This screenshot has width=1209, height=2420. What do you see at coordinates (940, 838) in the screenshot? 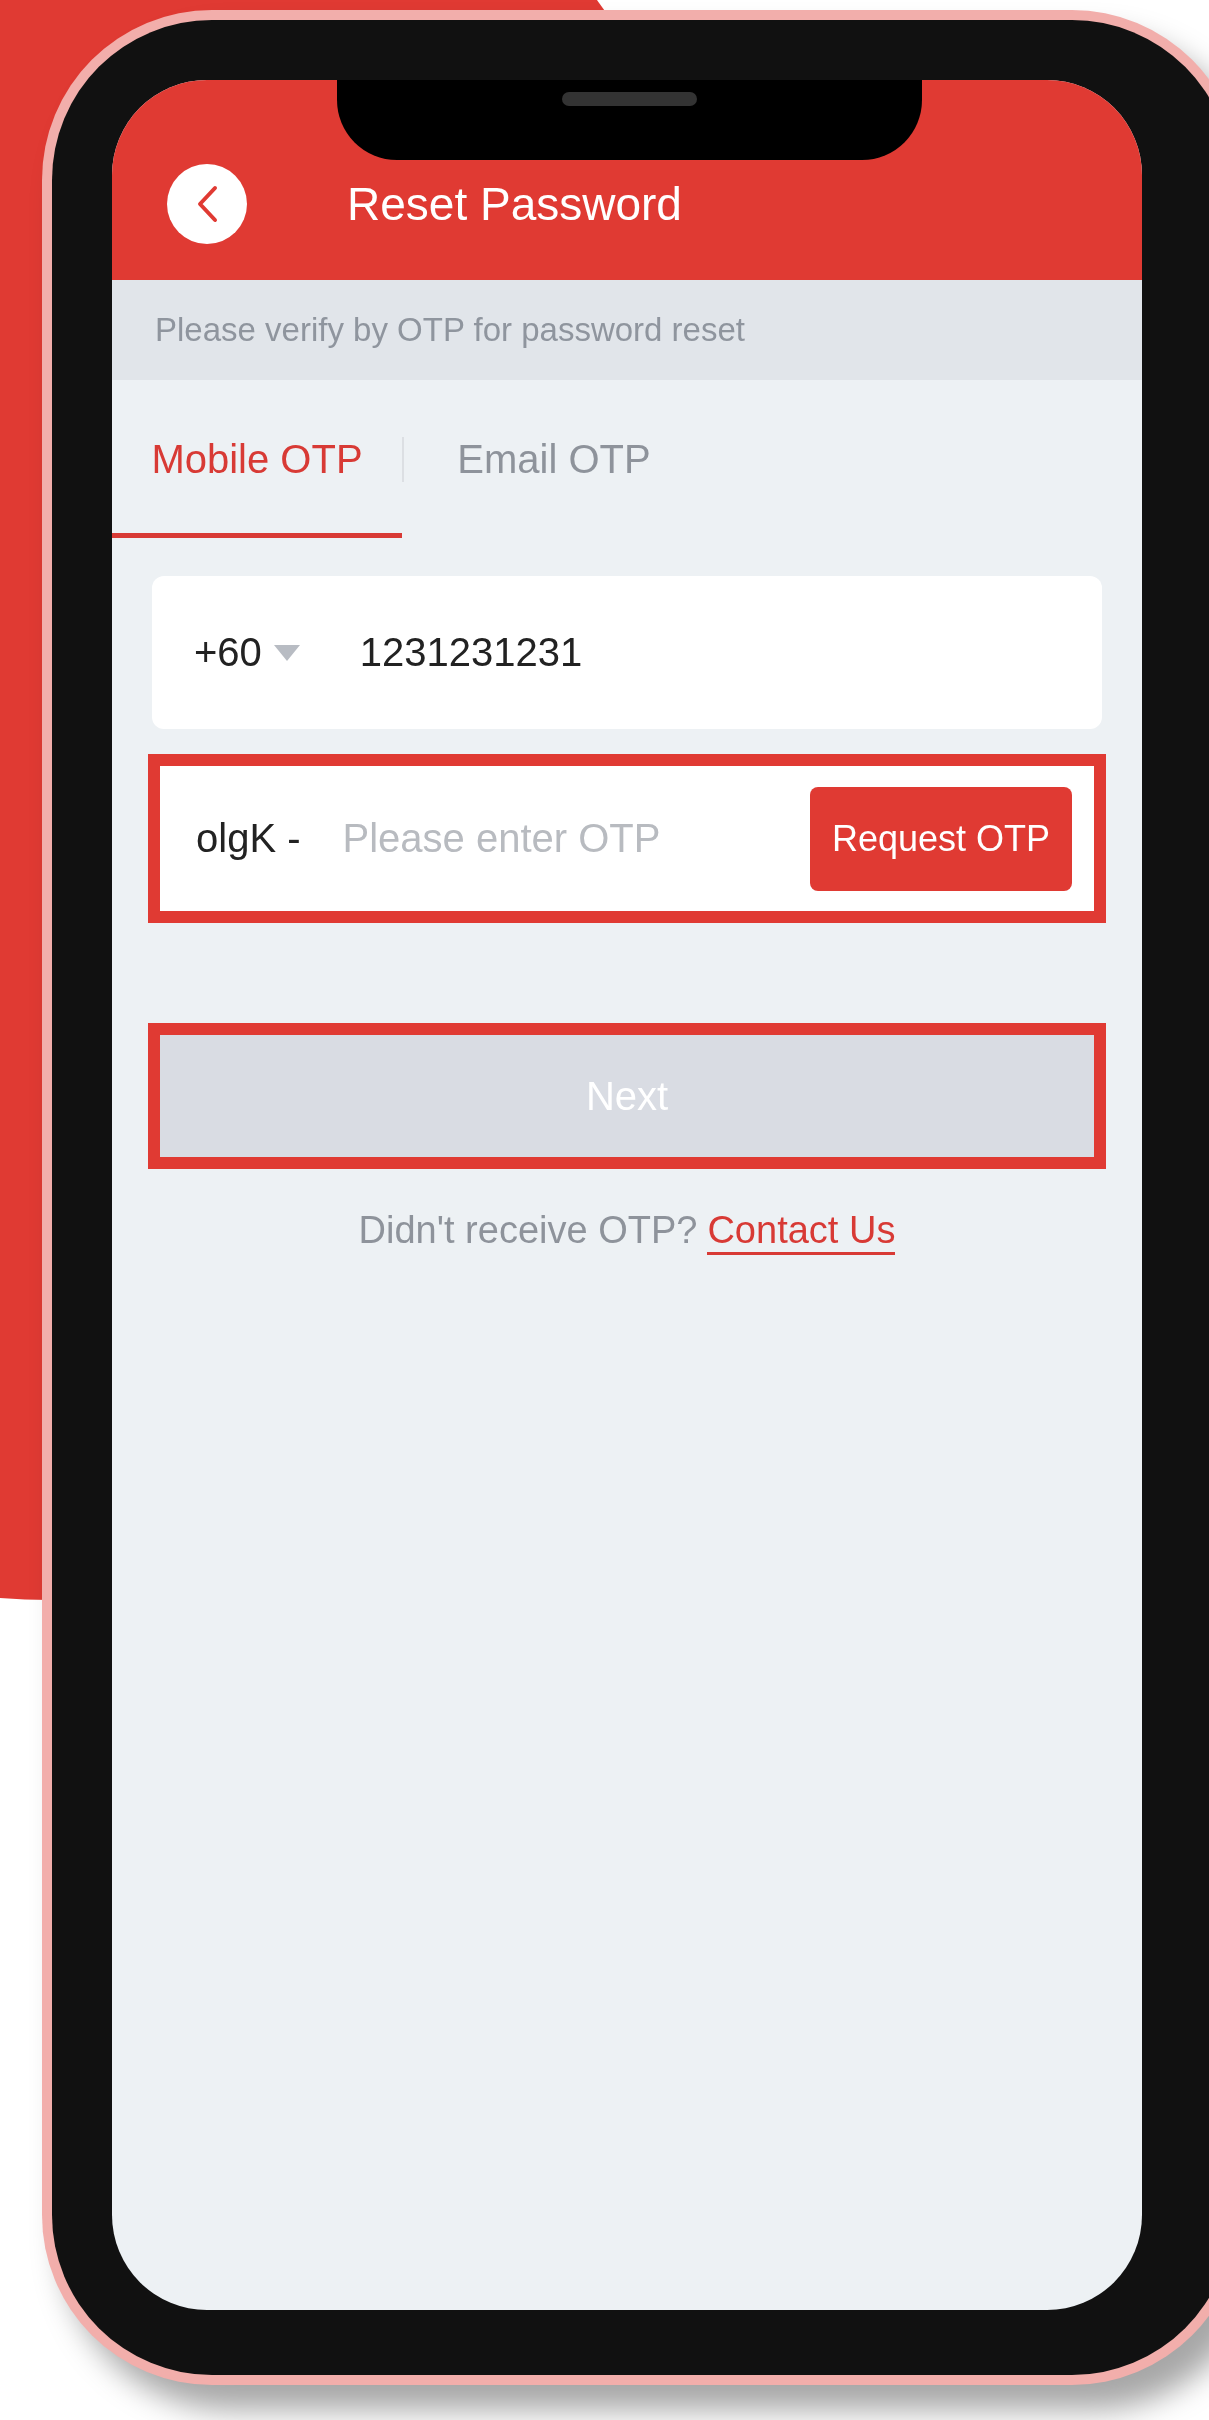
I see `request-otp-button: Request OTP` at bounding box center [940, 838].